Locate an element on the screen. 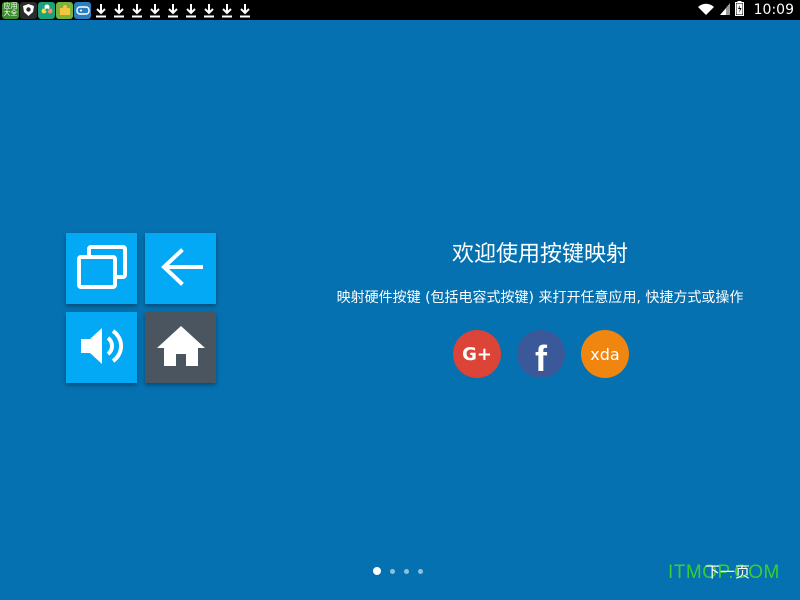  page-indicator is located at coordinates (398, 571).